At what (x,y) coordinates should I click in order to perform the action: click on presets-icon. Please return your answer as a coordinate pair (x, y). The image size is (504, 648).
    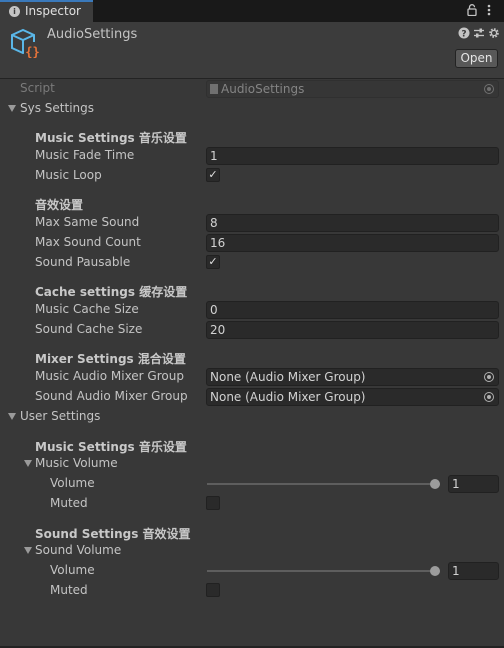
    Looking at the image, I should click on (479, 33).